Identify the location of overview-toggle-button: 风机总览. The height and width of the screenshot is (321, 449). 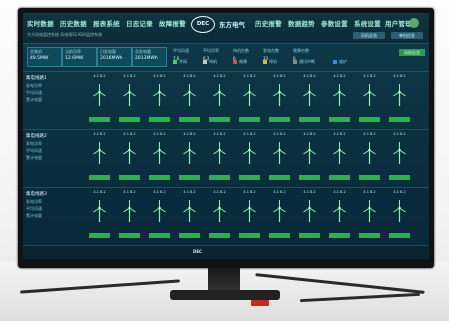
(412, 52).